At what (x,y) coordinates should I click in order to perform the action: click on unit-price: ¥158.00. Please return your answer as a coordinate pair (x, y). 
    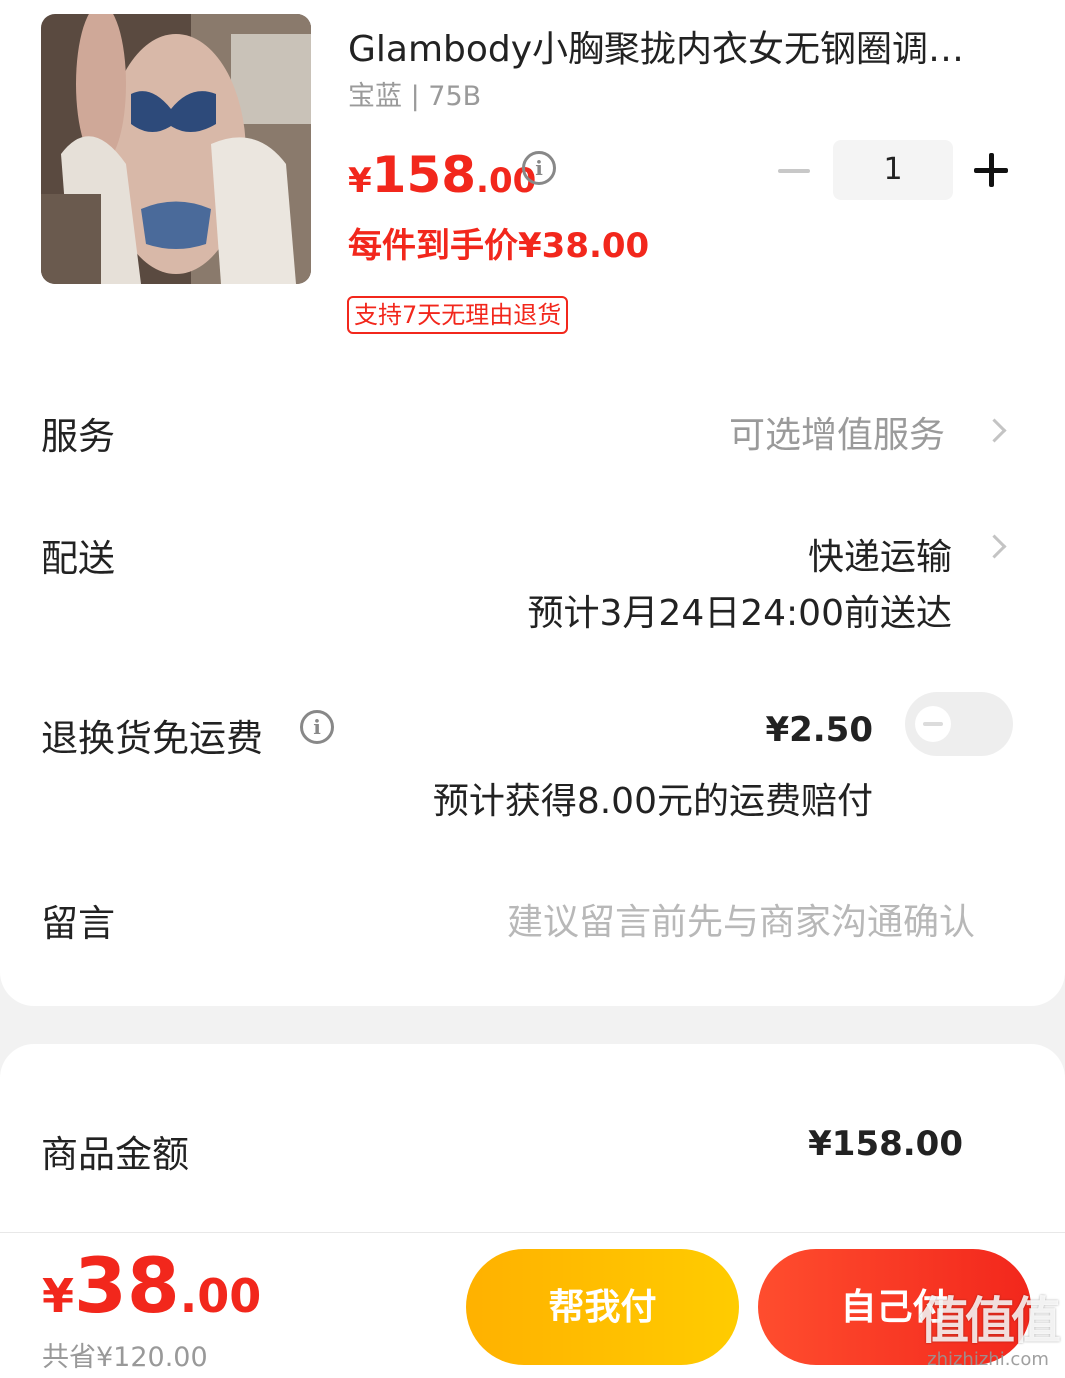
    Looking at the image, I should click on (442, 175).